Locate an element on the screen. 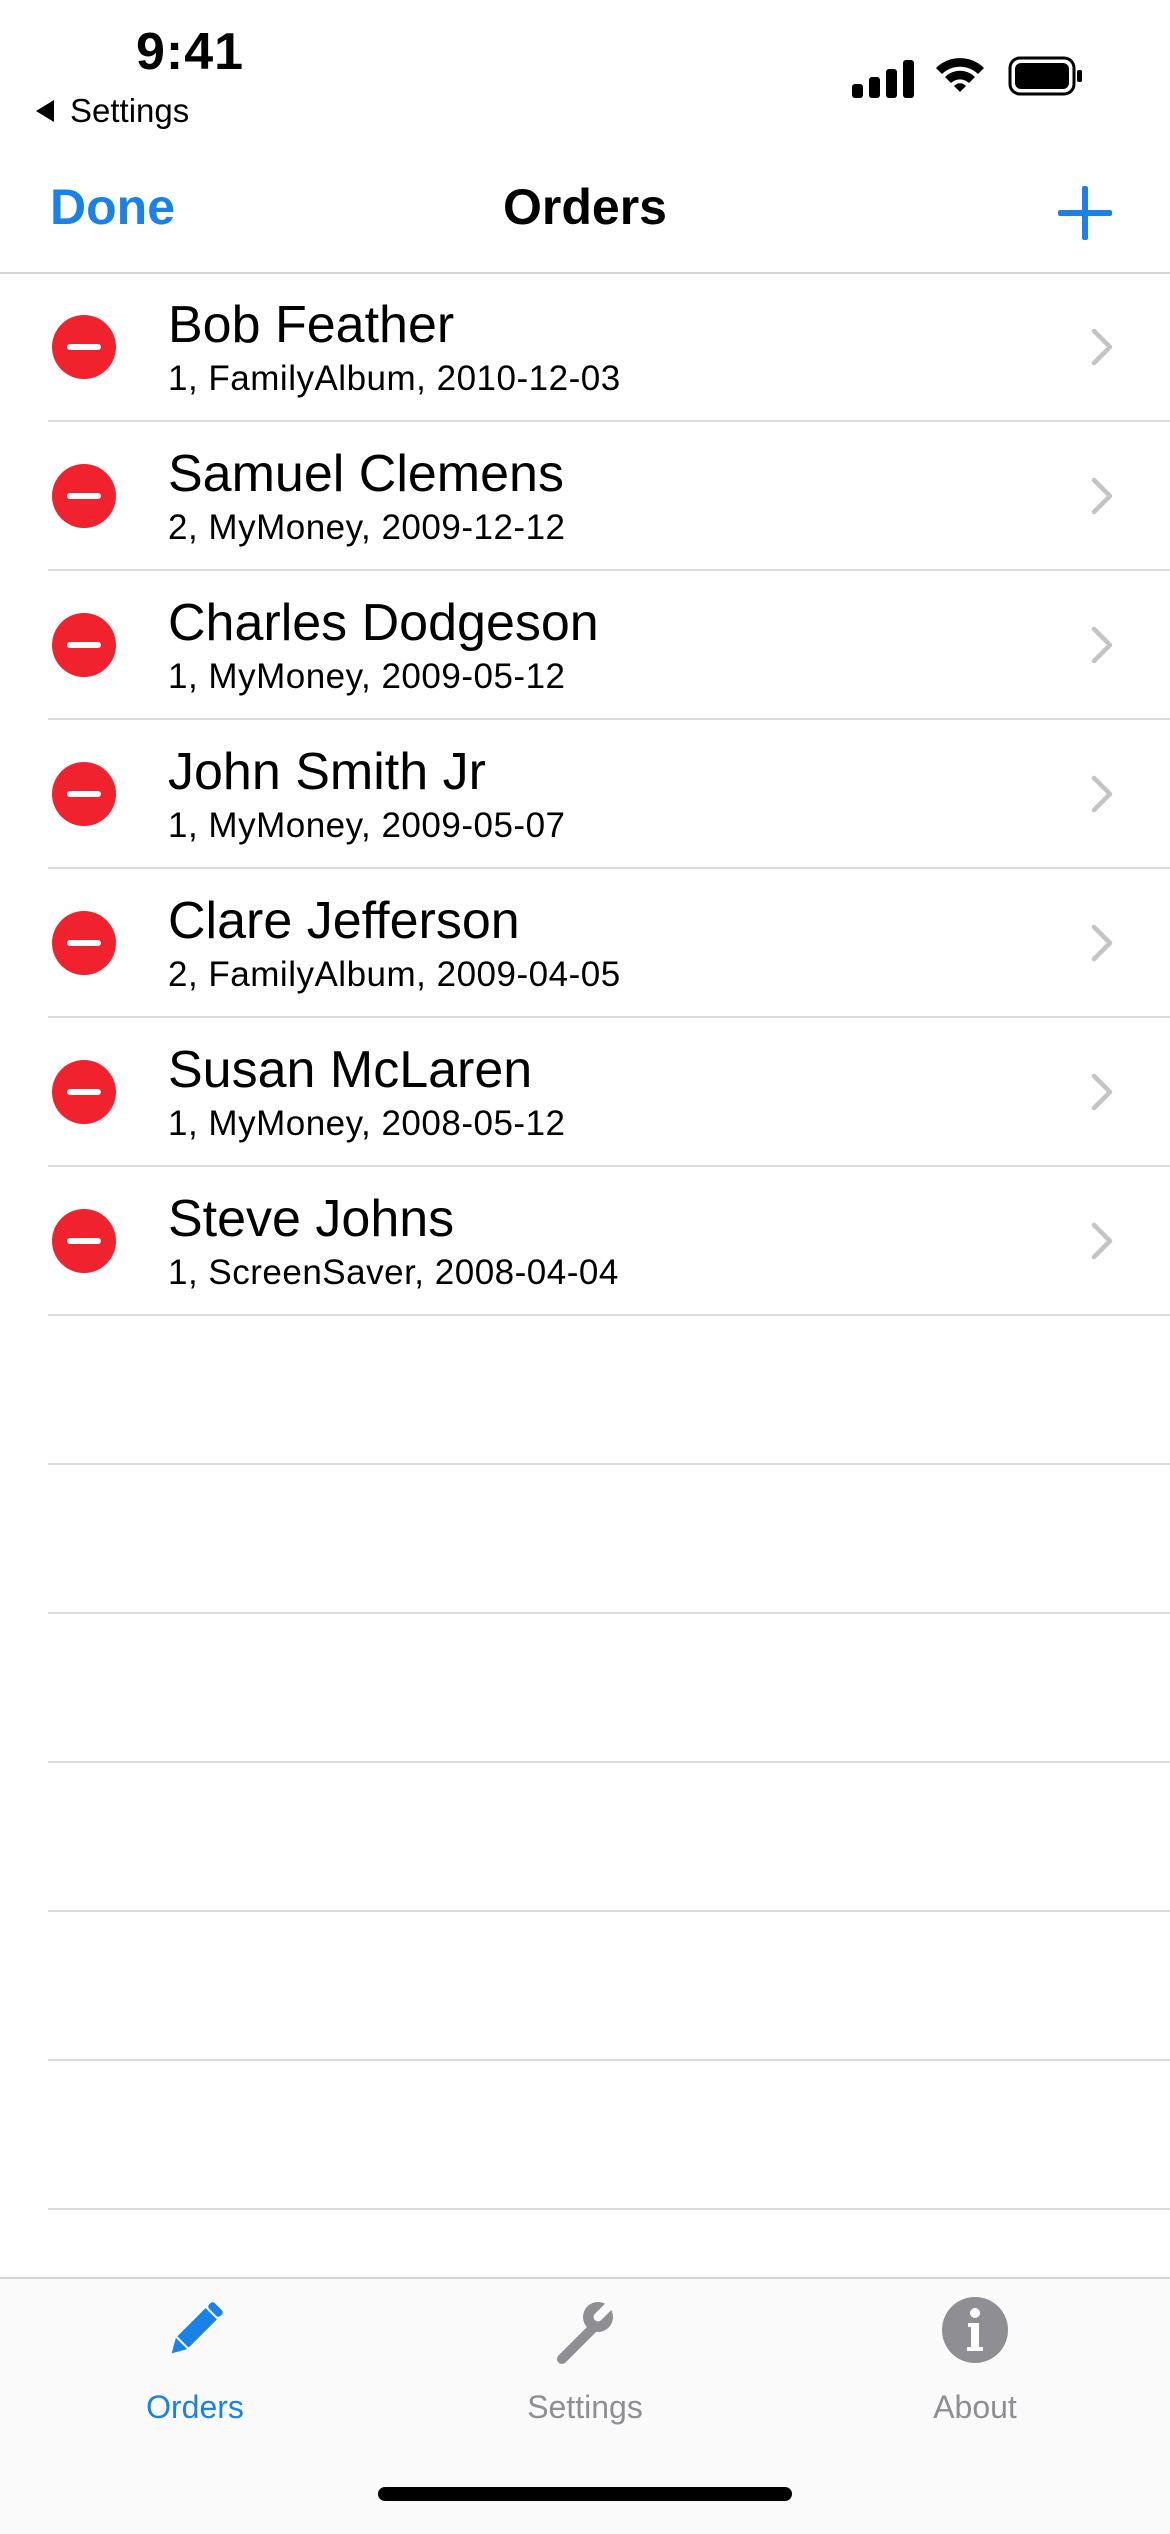 The height and width of the screenshot is (2534, 1170). status-bar: 9:41 Settings is located at coordinates (585, 75).